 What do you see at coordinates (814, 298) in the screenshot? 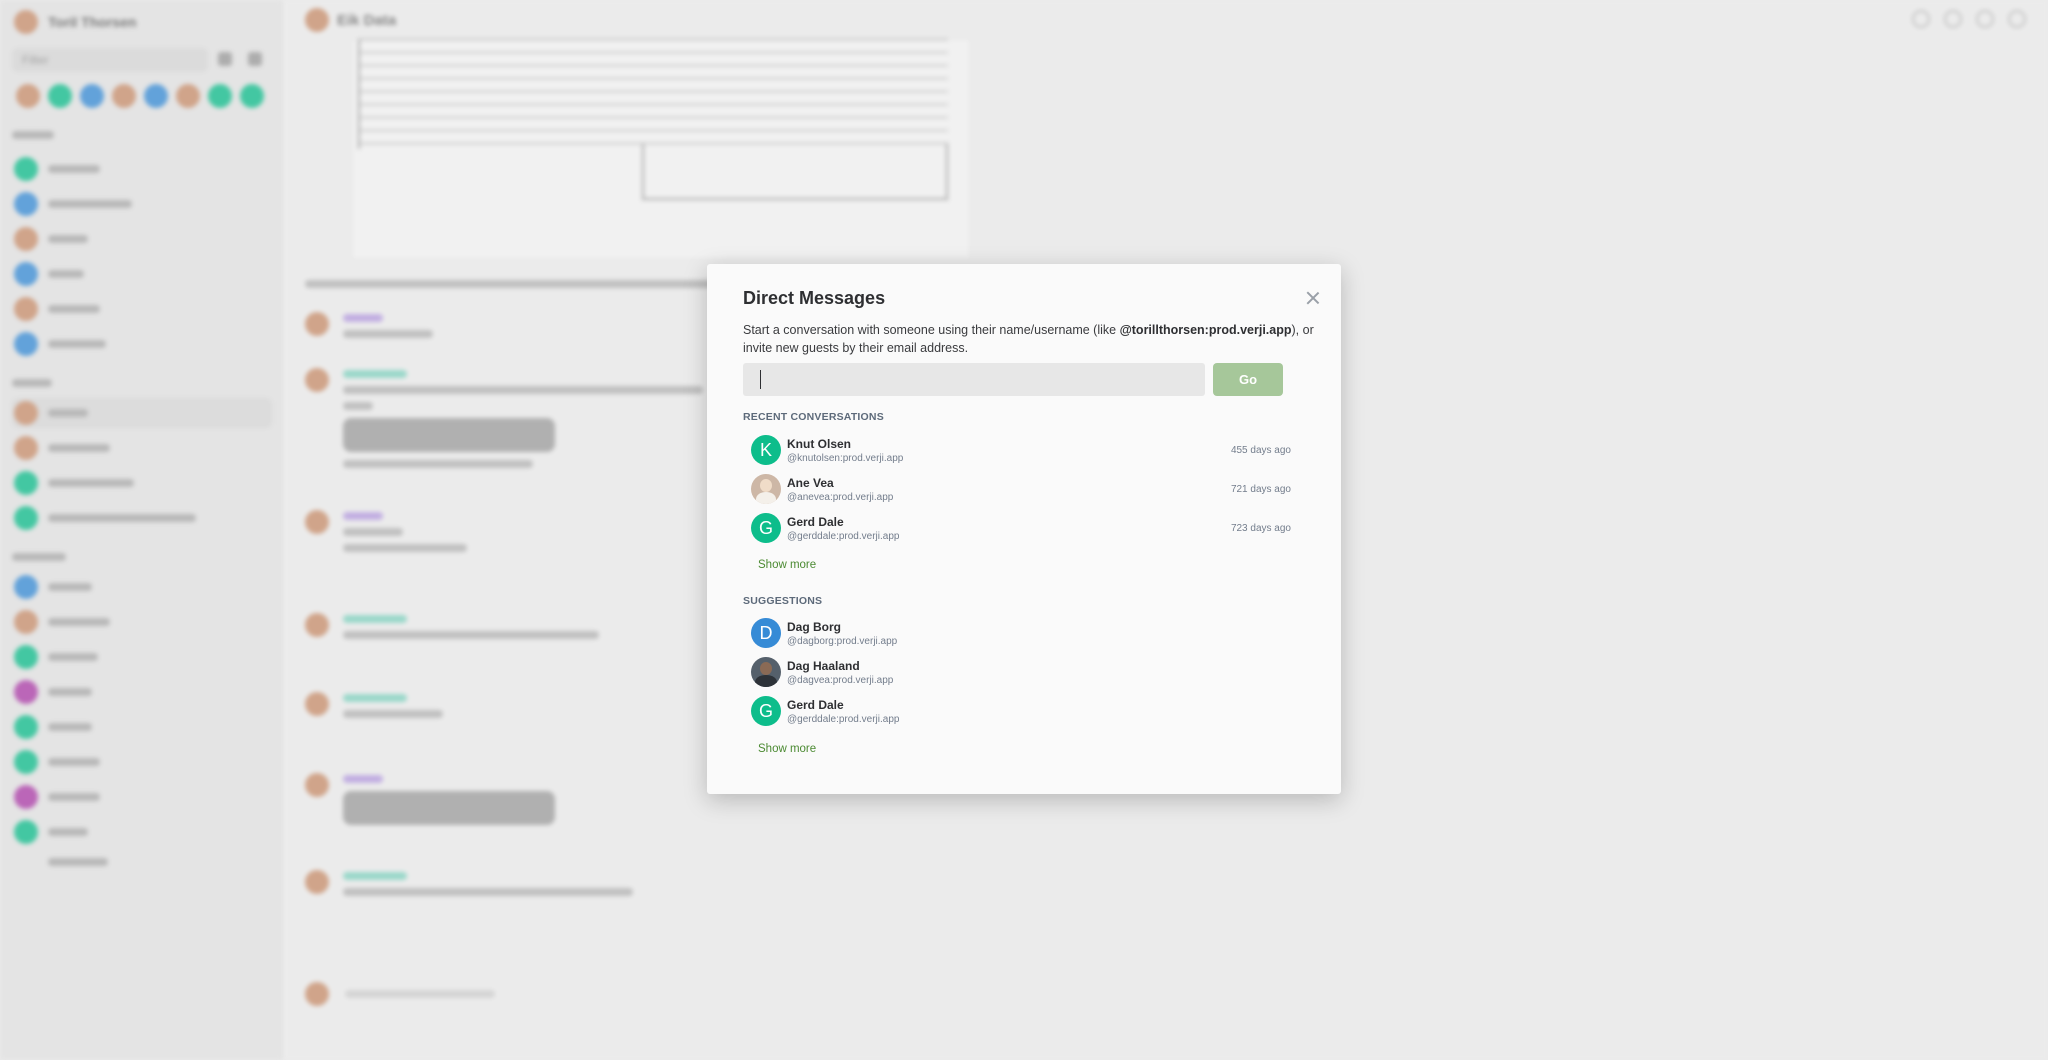
I see `dialog-title: Direct Messages` at bounding box center [814, 298].